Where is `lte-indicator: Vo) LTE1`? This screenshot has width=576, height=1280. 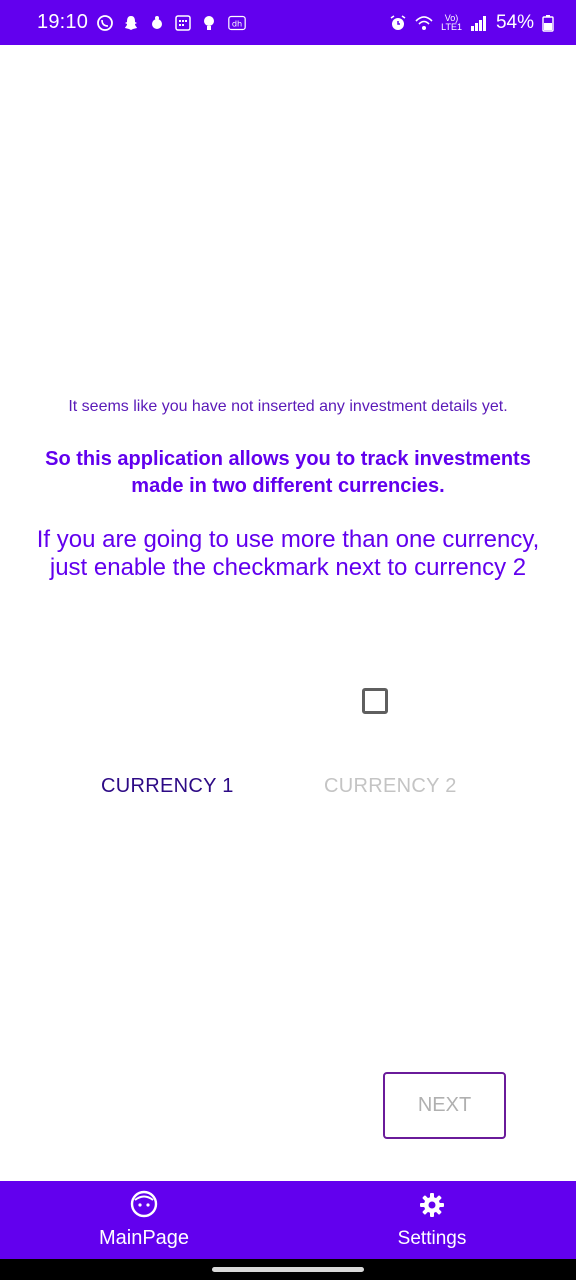
lte-indicator: Vo) LTE1 is located at coordinates (451, 22).